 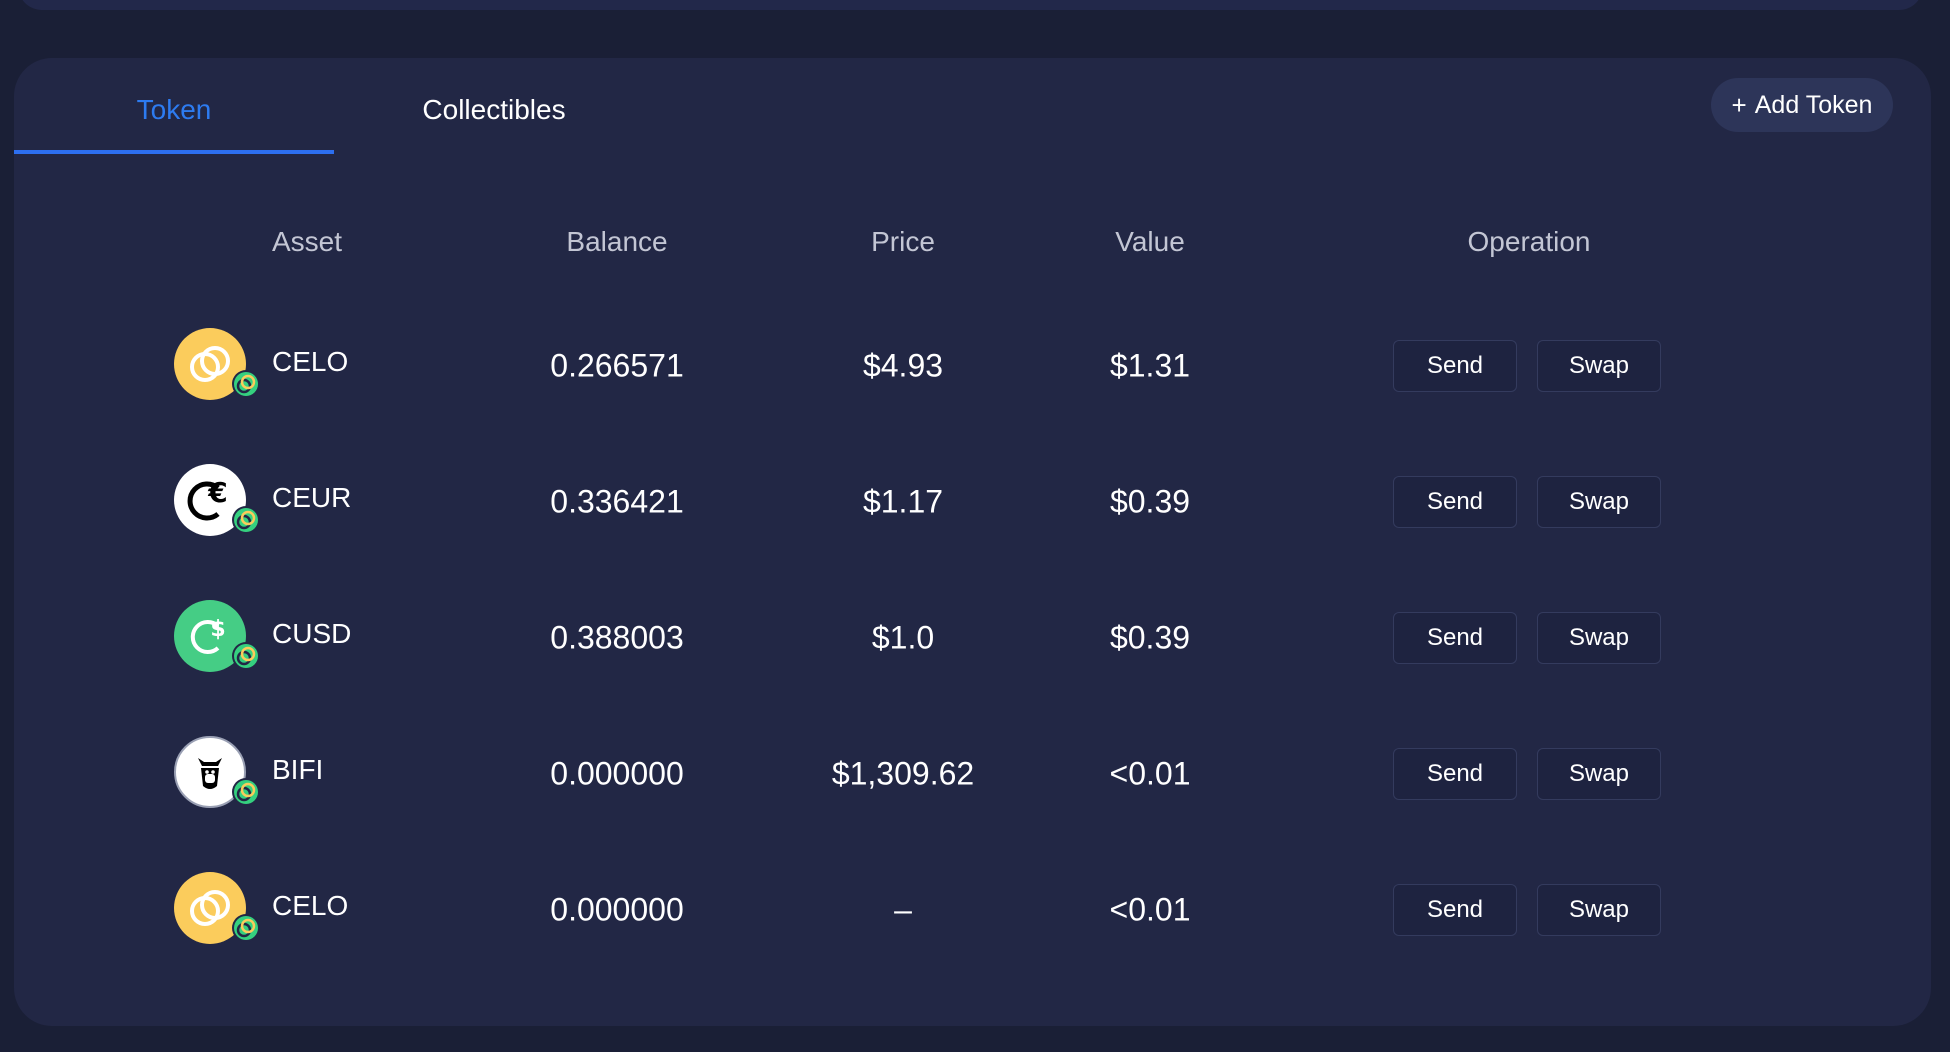 What do you see at coordinates (903, 241) in the screenshot?
I see `column-header-price: Price` at bounding box center [903, 241].